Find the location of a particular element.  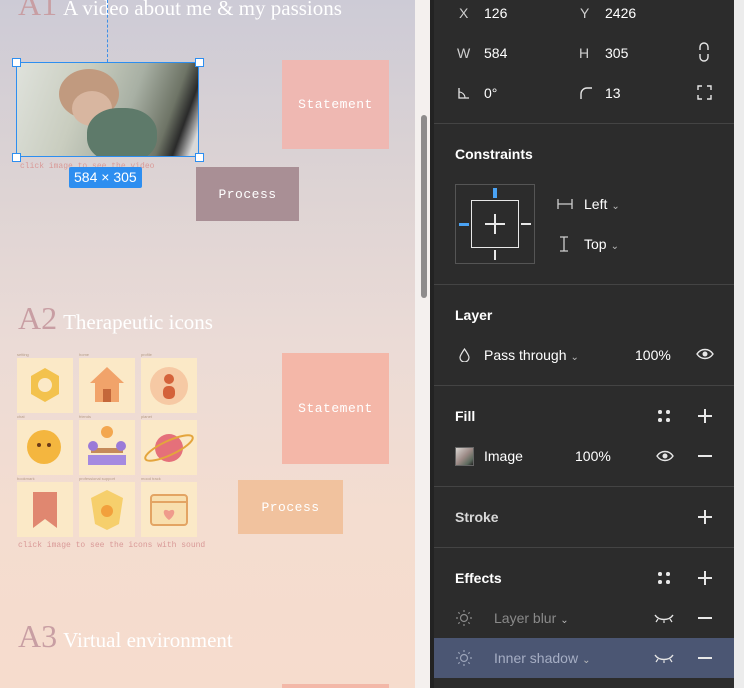

blend-mode-select: Pass through ⌄ is located at coordinates (531, 355).